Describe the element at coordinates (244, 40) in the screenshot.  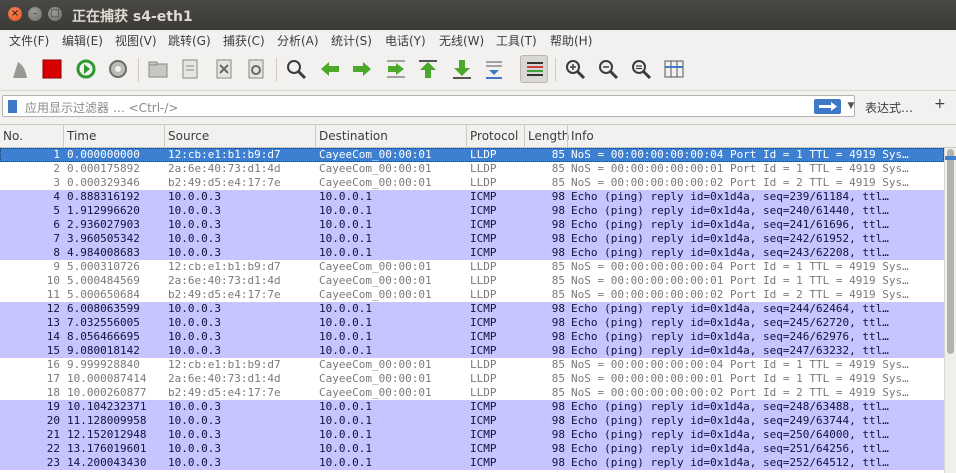
I see `menu-capture: 捕获(C)` at that location.